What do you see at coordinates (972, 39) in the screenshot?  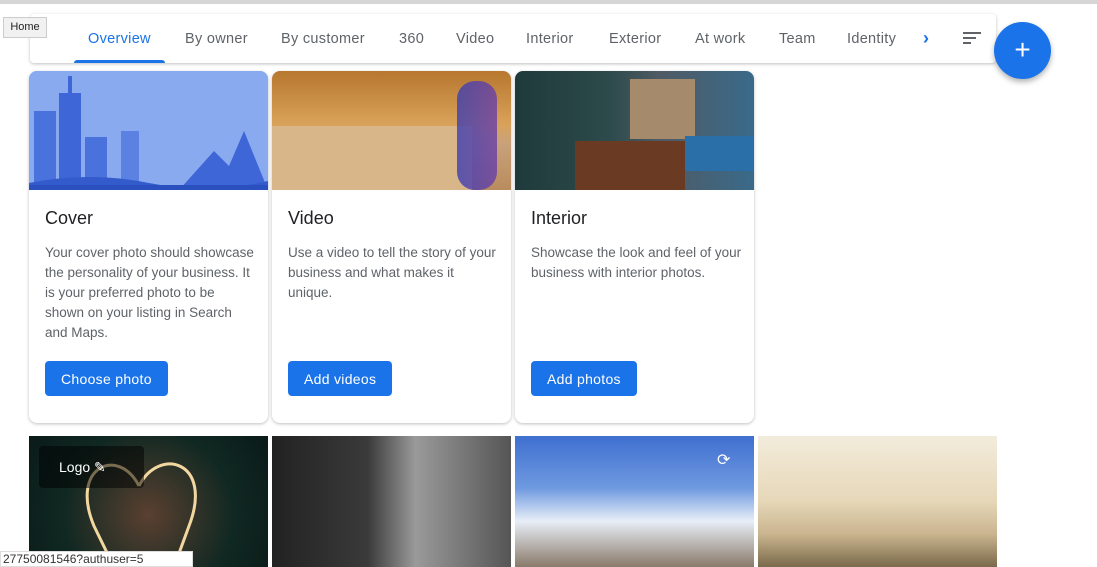 I see `sort-icon` at bounding box center [972, 39].